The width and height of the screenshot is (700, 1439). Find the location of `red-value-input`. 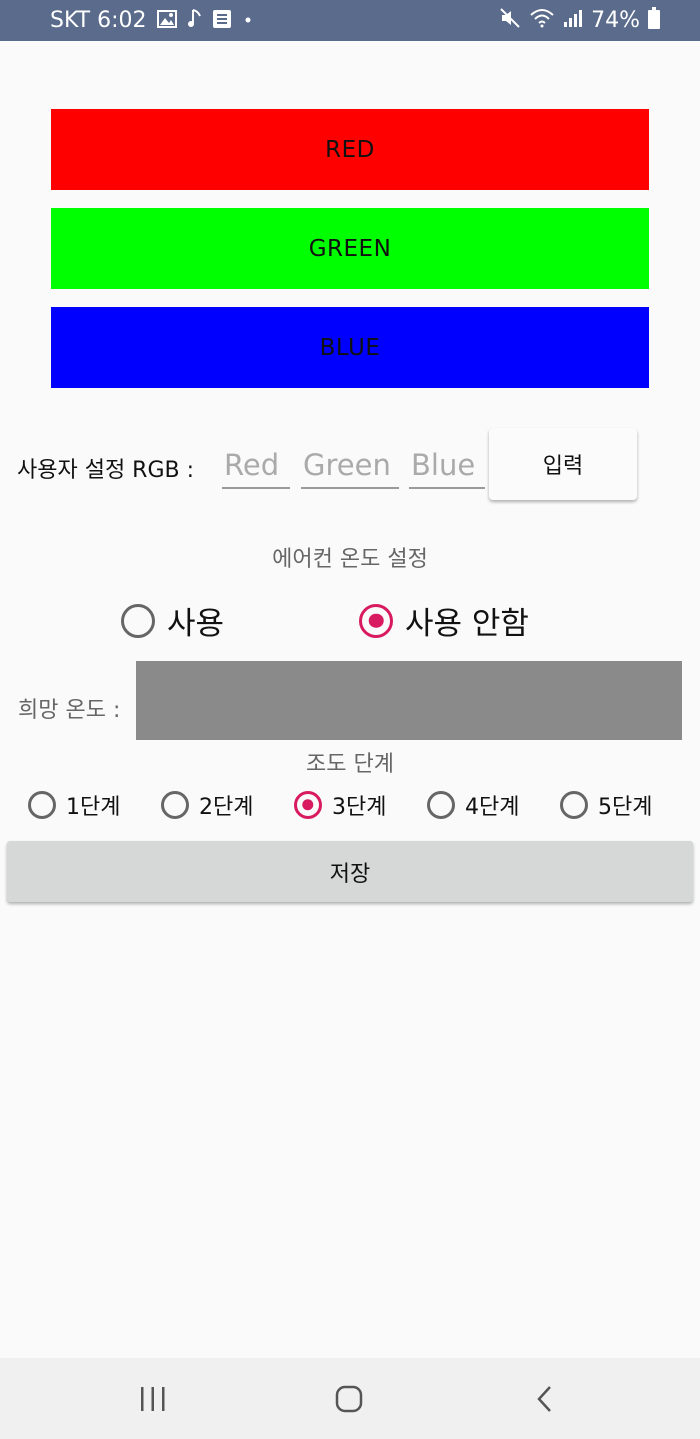

red-value-input is located at coordinates (256, 466).